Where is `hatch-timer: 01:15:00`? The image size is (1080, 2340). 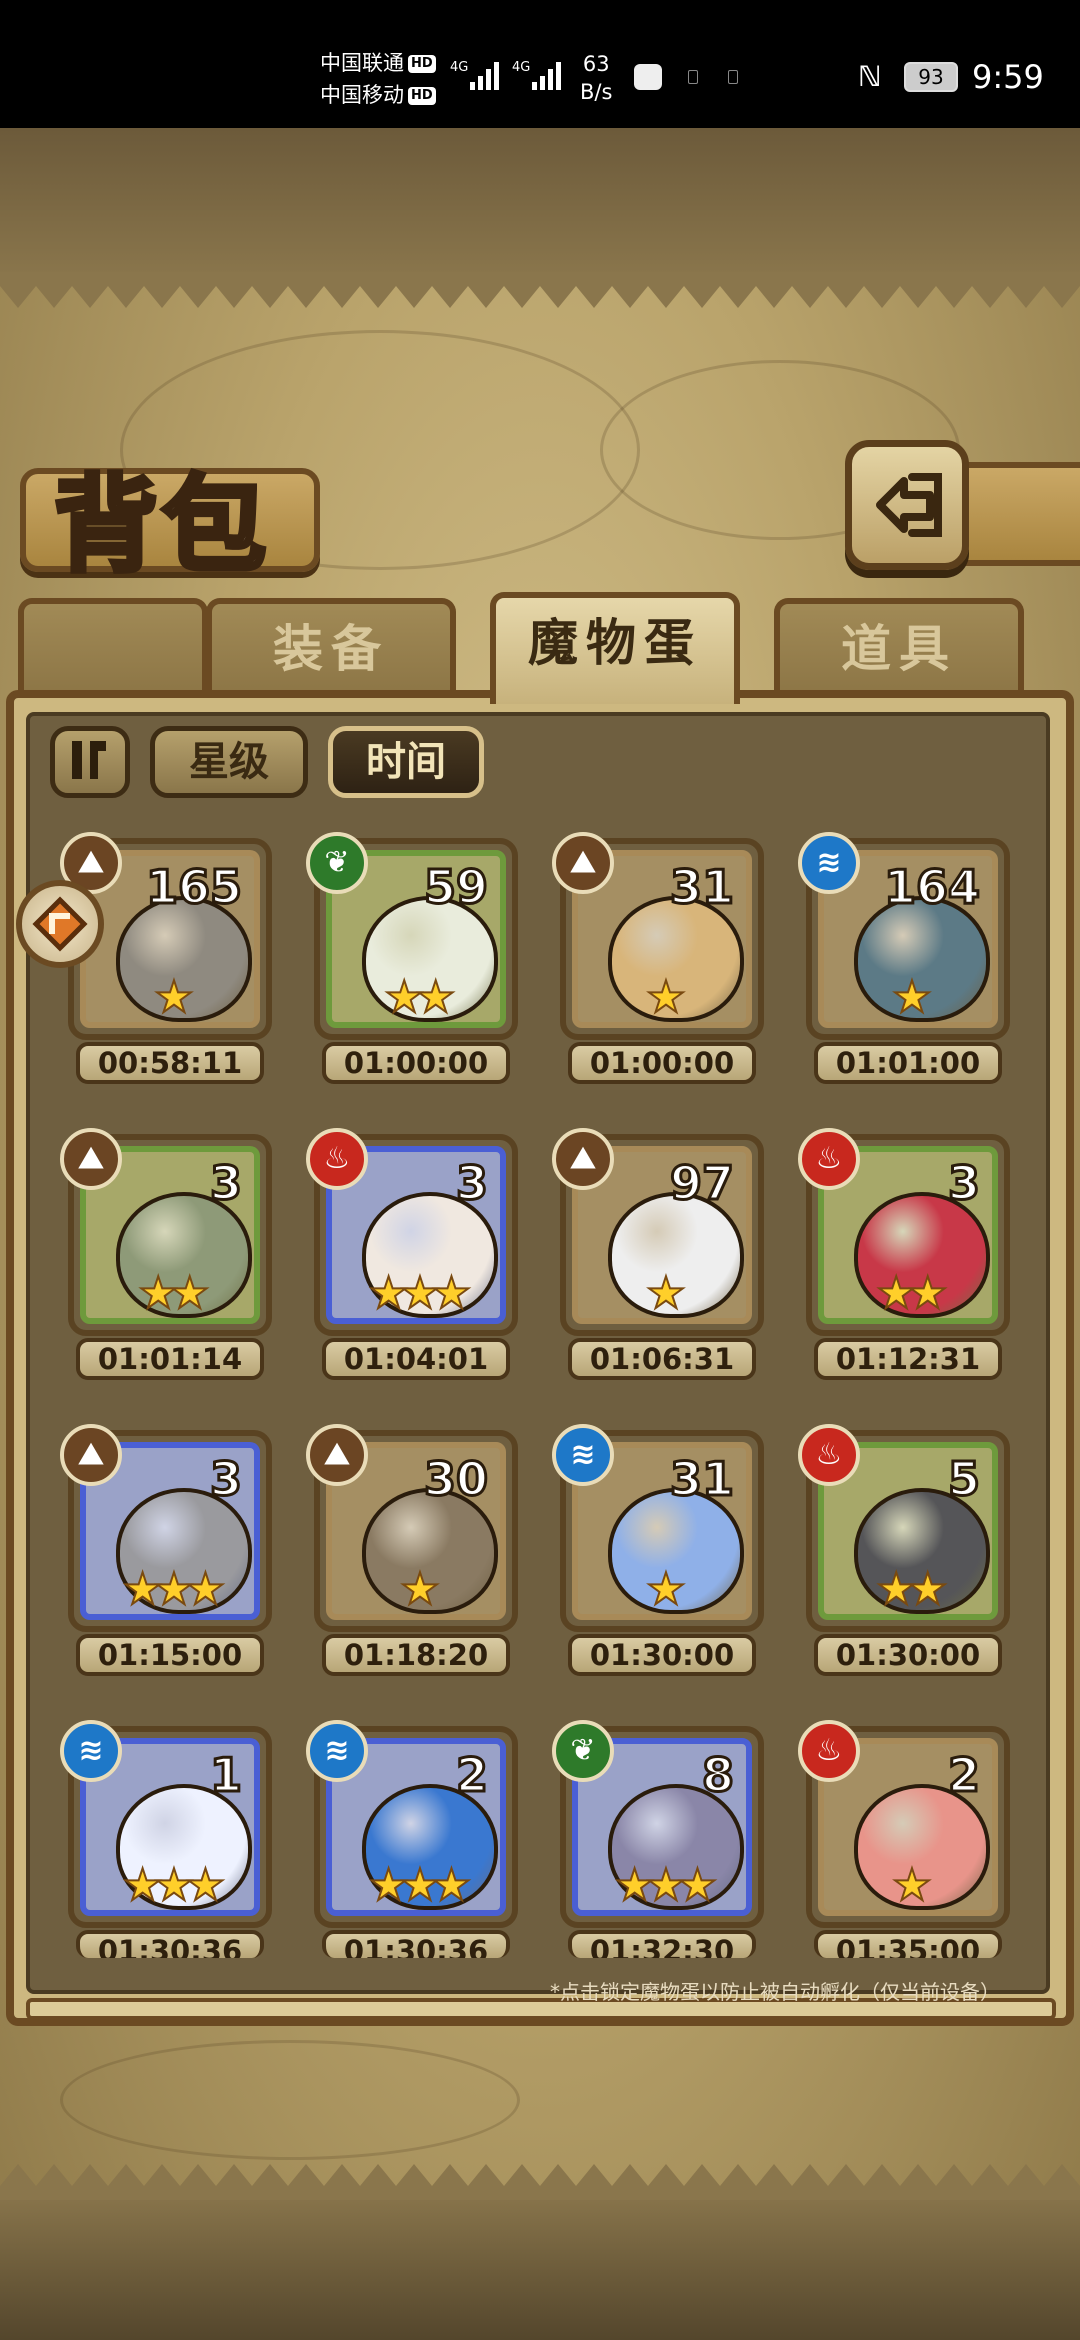 hatch-timer: 01:15:00 is located at coordinates (170, 1655).